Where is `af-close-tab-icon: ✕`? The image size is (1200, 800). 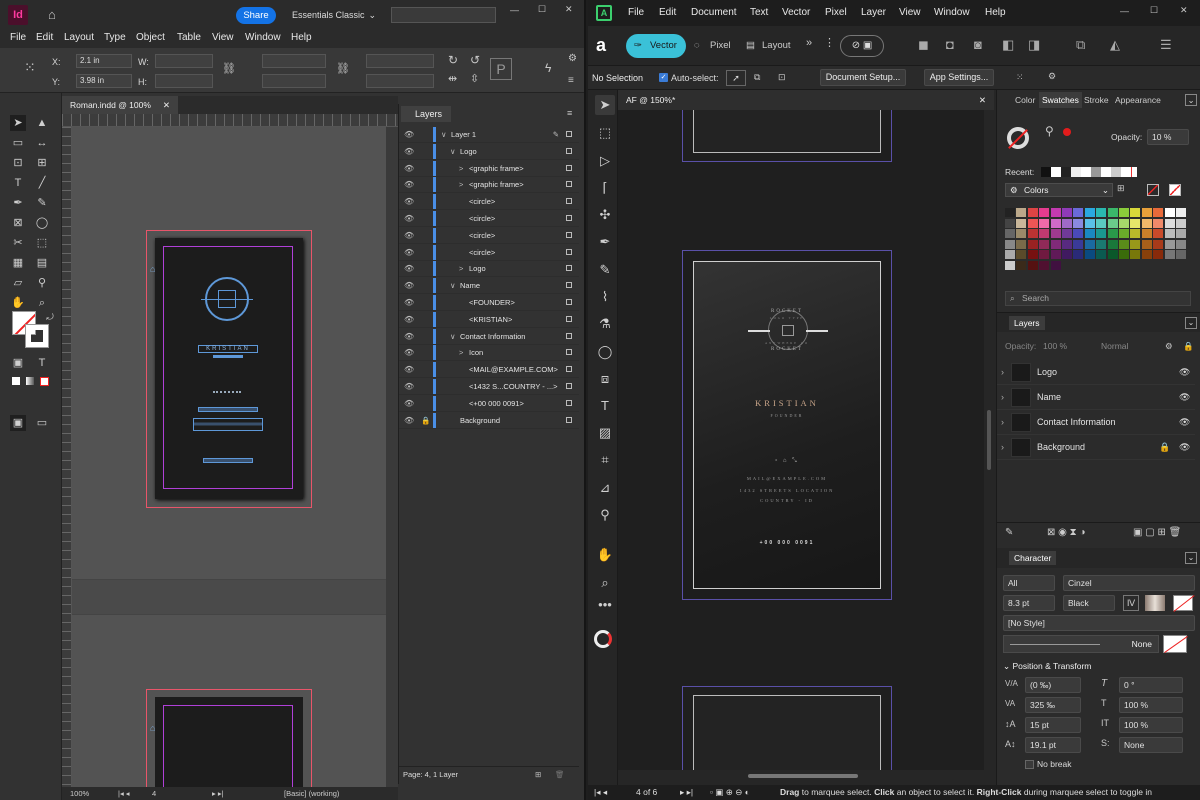 af-close-tab-icon: ✕ is located at coordinates (982, 100).